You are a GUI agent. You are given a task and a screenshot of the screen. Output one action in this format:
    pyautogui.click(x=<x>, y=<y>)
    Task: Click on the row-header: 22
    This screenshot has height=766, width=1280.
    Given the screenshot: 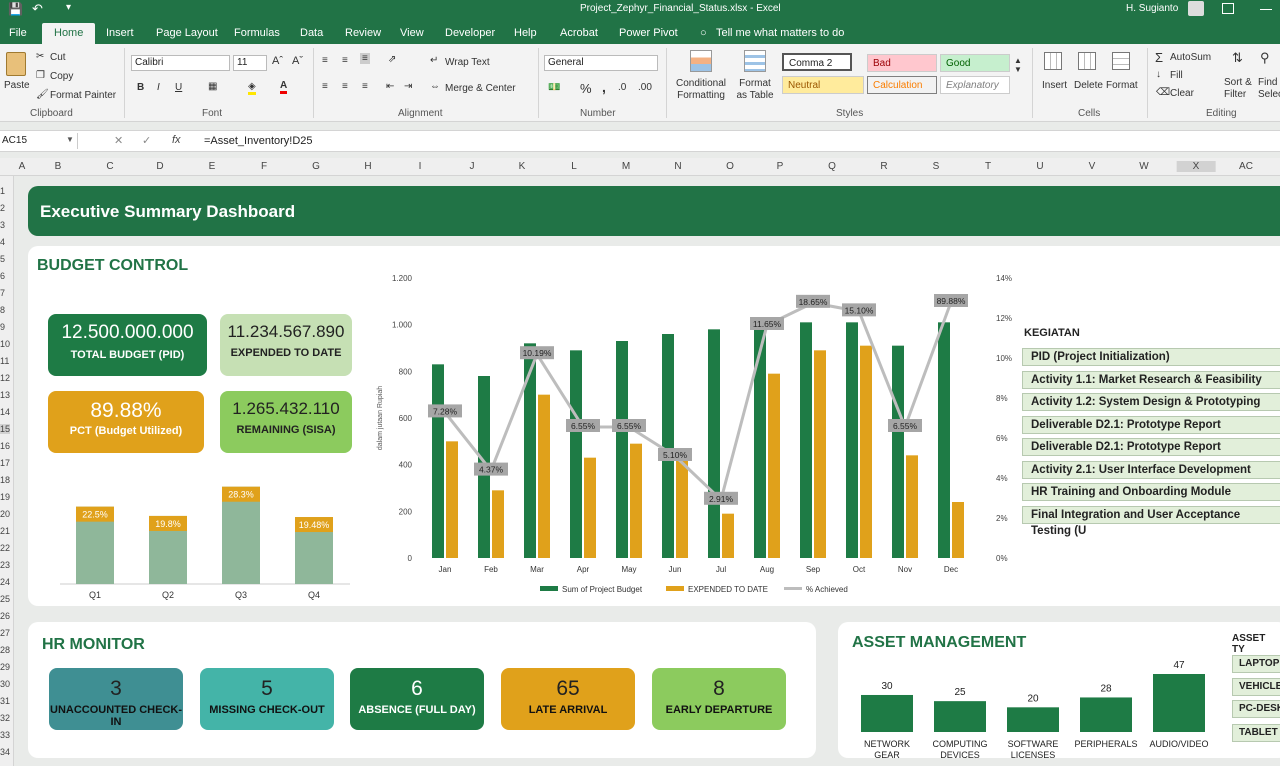 What is the action you would take?
    pyautogui.click(x=5, y=548)
    